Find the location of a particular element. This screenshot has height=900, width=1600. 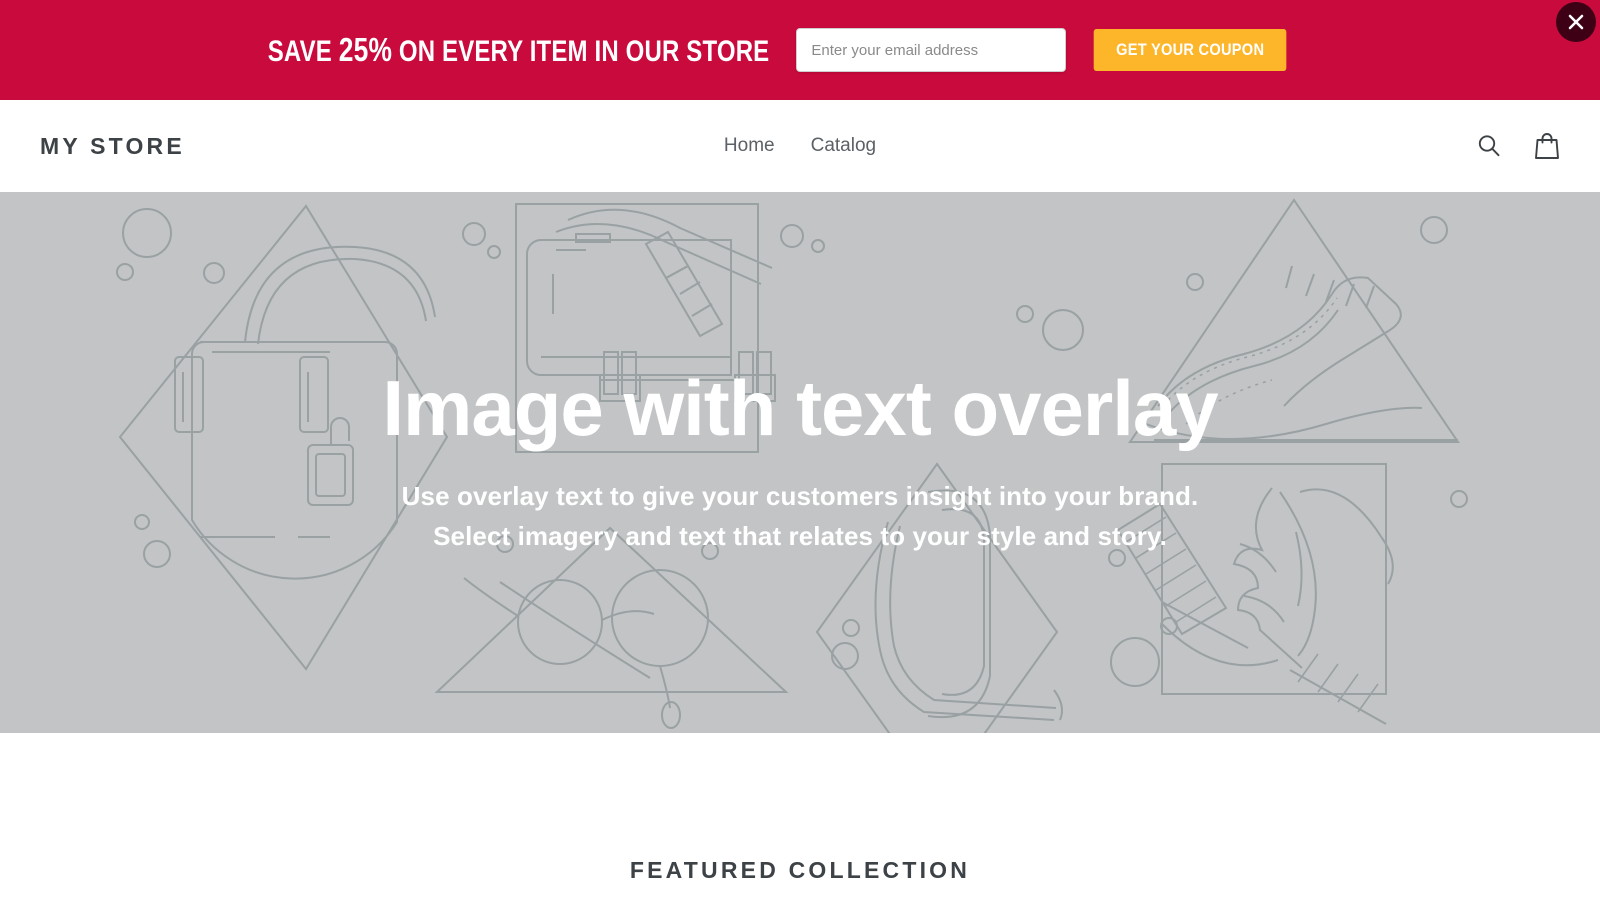

email-input is located at coordinates (931, 50).